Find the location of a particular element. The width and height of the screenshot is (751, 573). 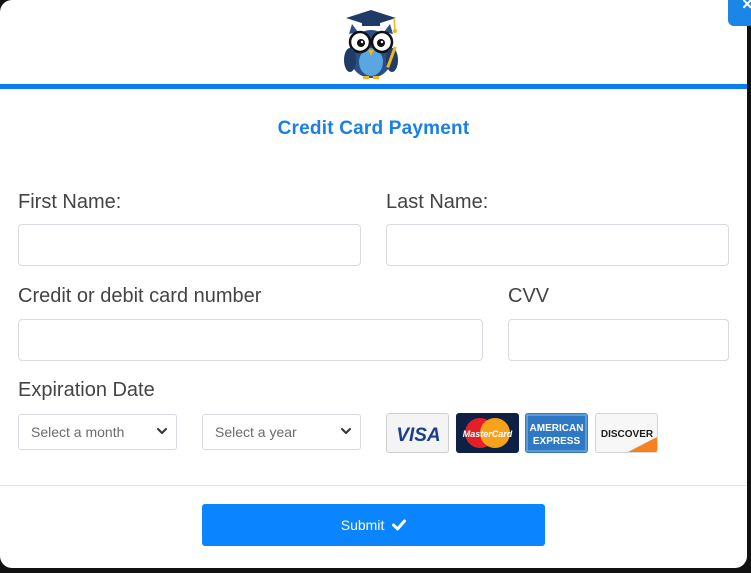

modal-header is located at coordinates (373, 42).